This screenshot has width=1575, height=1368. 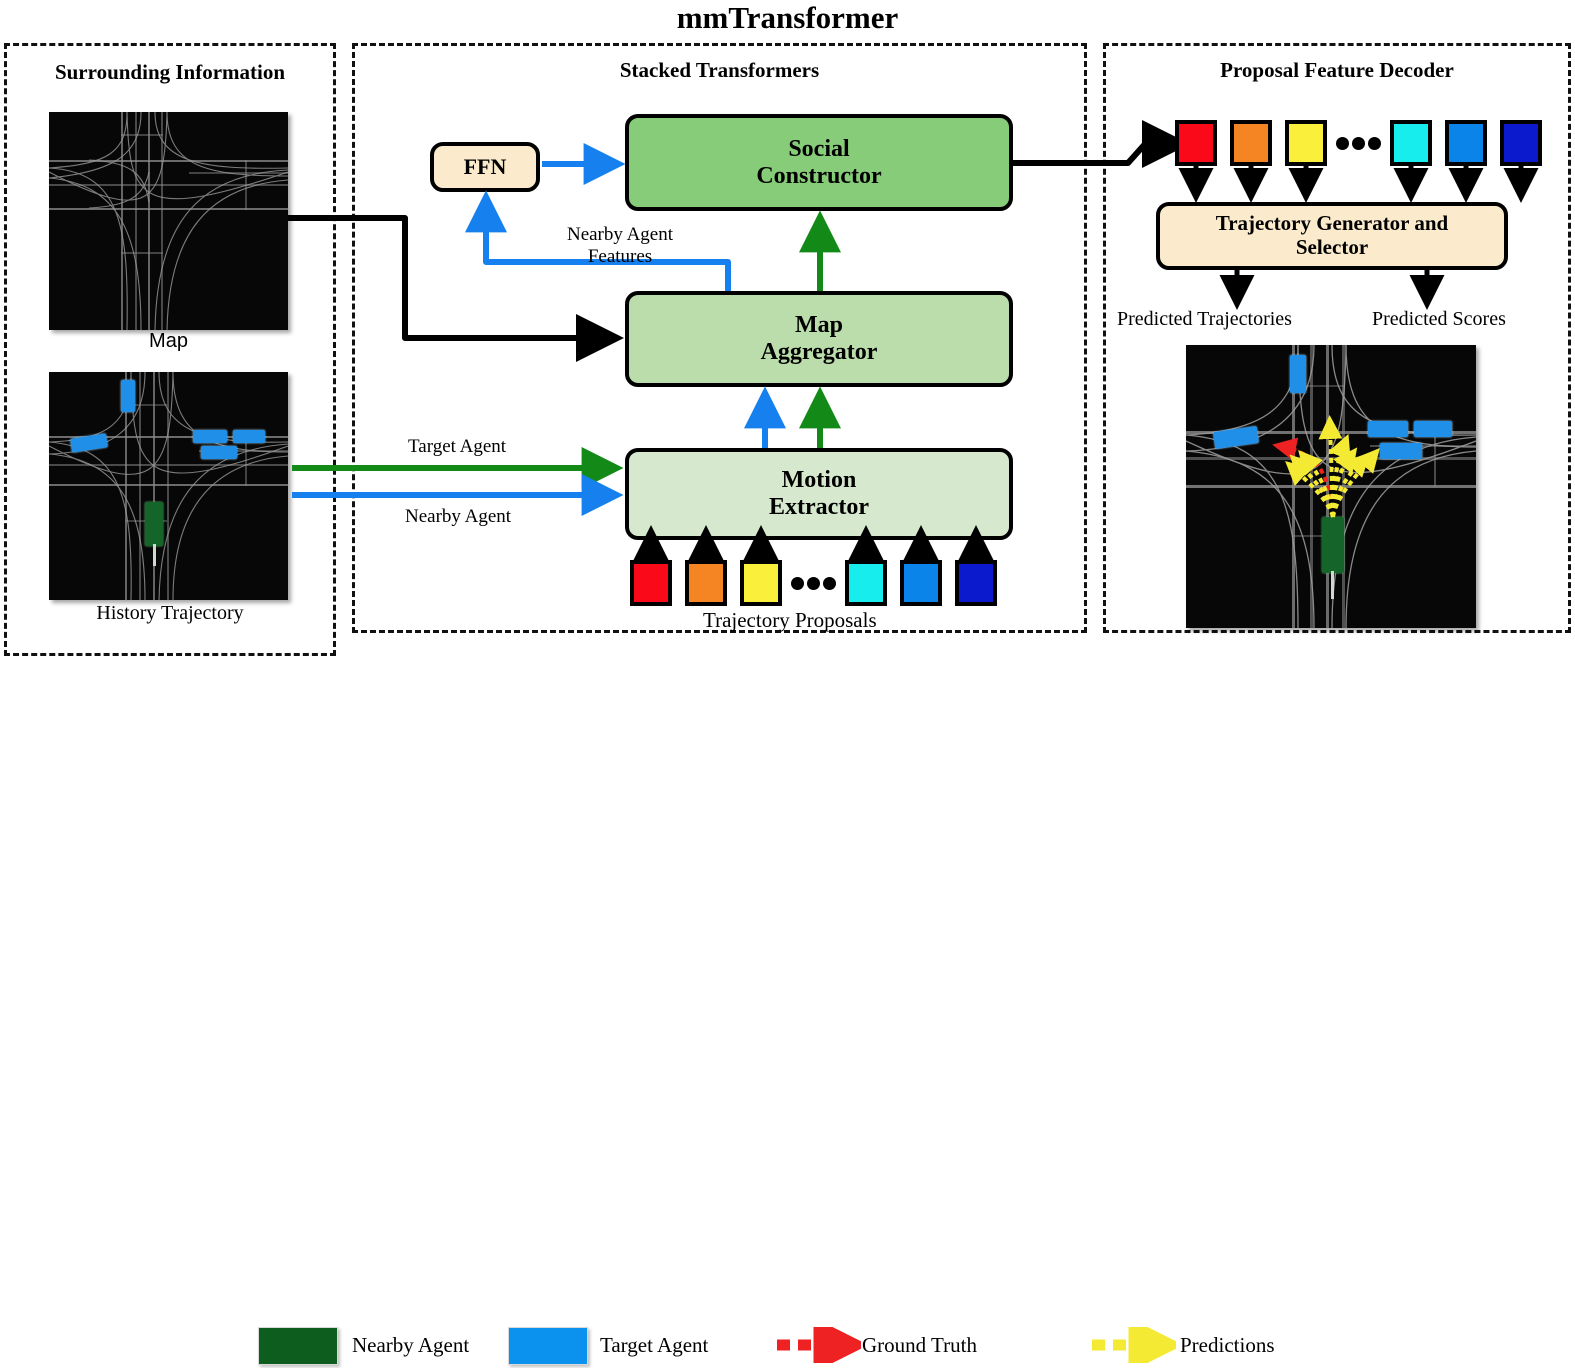 I want to click on label-nearby-agent: Nearby Agent, so click(x=458, y=516).